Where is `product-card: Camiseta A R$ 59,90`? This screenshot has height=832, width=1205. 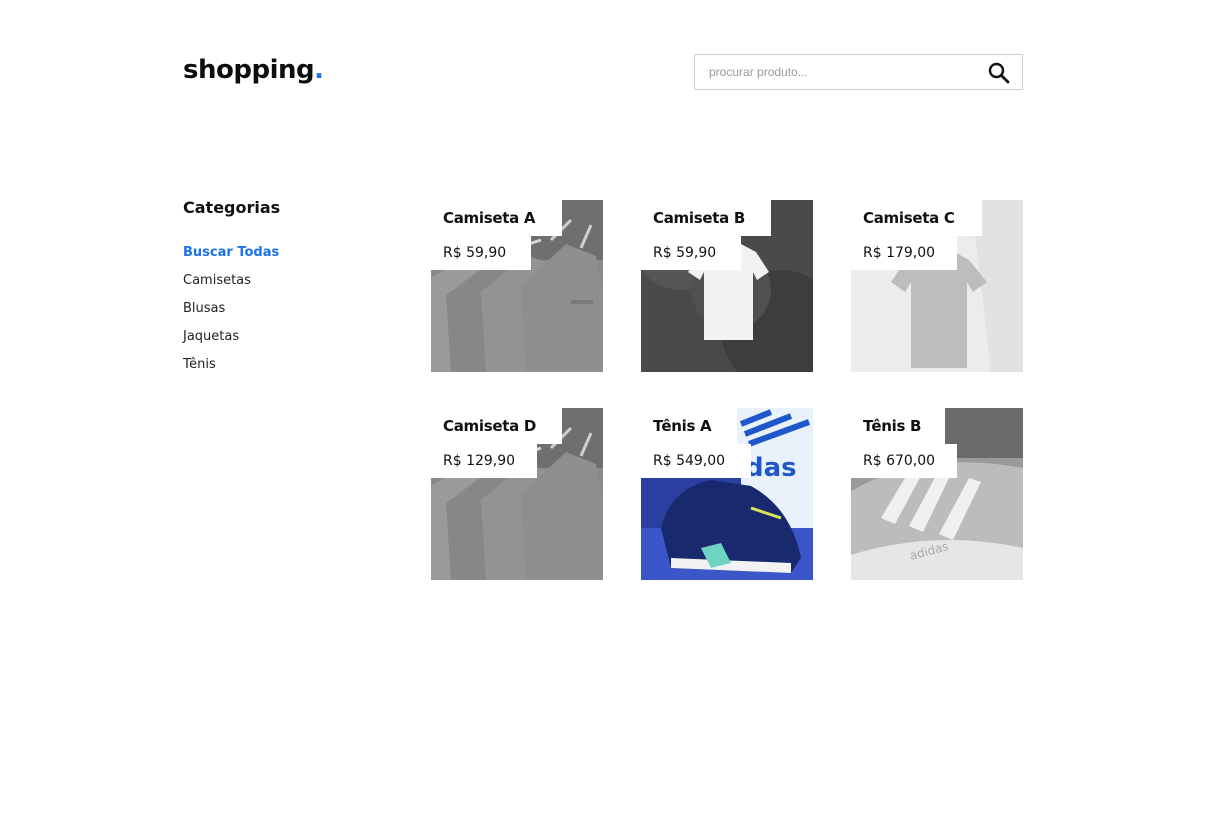 product-card: Camiseta A R$ 59,90 is located at coordinates (517, 286).